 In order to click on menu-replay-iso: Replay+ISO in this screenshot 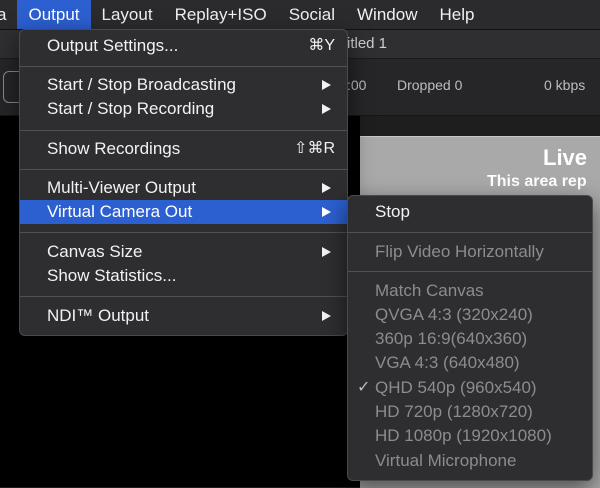, I will do `click(221, 14)`.